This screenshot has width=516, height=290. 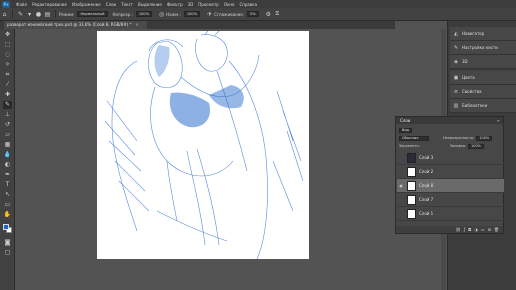 I want to click on layers-panel-header: Слои ≡, so click(x=449, y=120).